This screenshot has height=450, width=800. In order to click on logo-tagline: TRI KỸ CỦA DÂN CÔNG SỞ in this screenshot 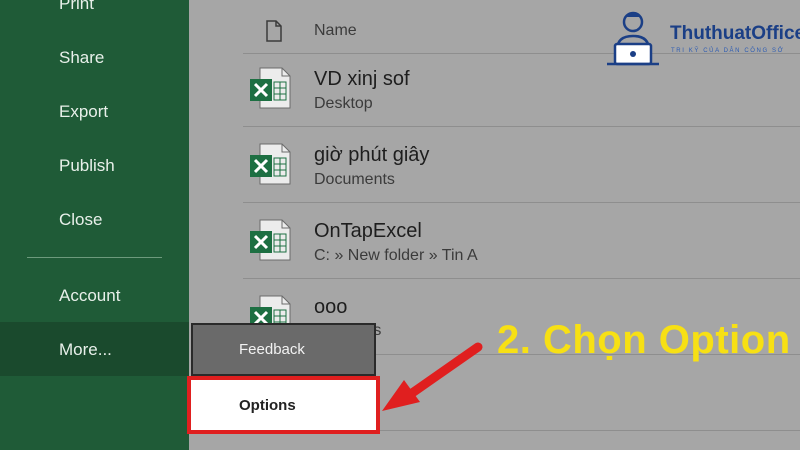, I will do `click(728, 51)`.